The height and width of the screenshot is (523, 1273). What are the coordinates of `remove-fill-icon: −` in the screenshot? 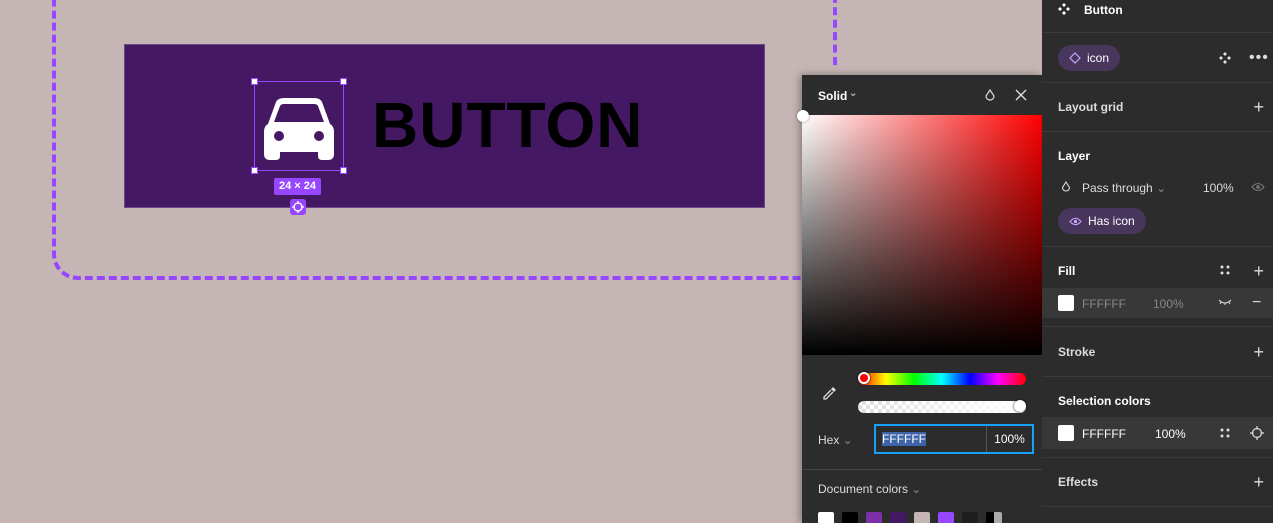 It's located at (1256, 303).